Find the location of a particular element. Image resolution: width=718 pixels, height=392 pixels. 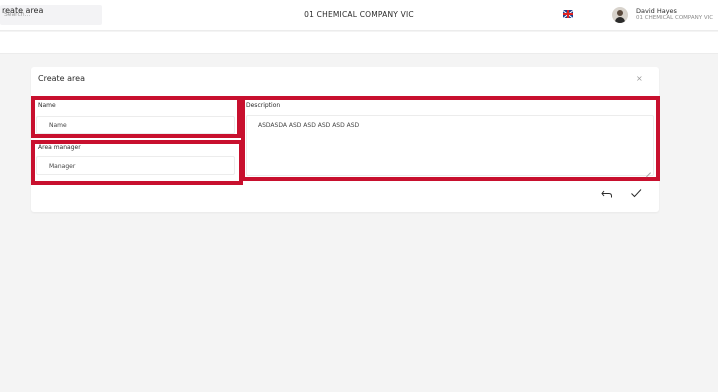

description-text: ASDASDA ASD ASD ASD ASD ASD is located at coordinates (309, 125).